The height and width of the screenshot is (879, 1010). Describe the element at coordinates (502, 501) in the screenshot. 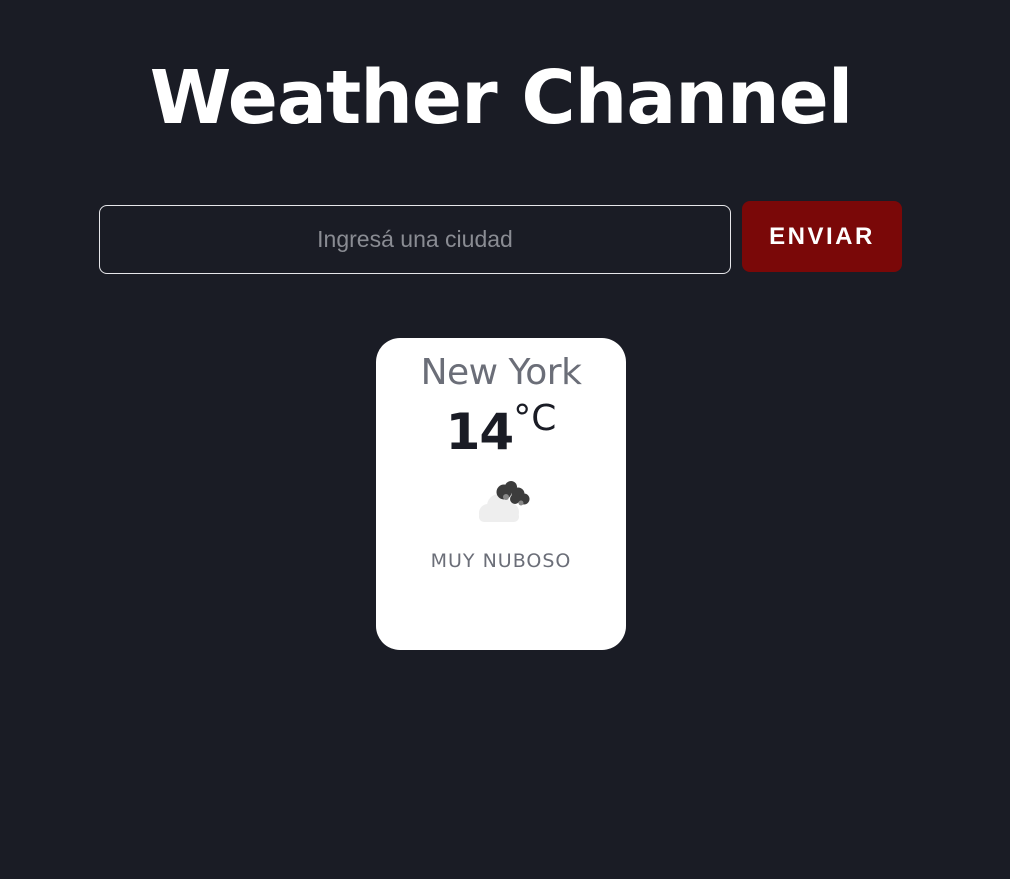

I see `broken-clouds-icon` at that location.